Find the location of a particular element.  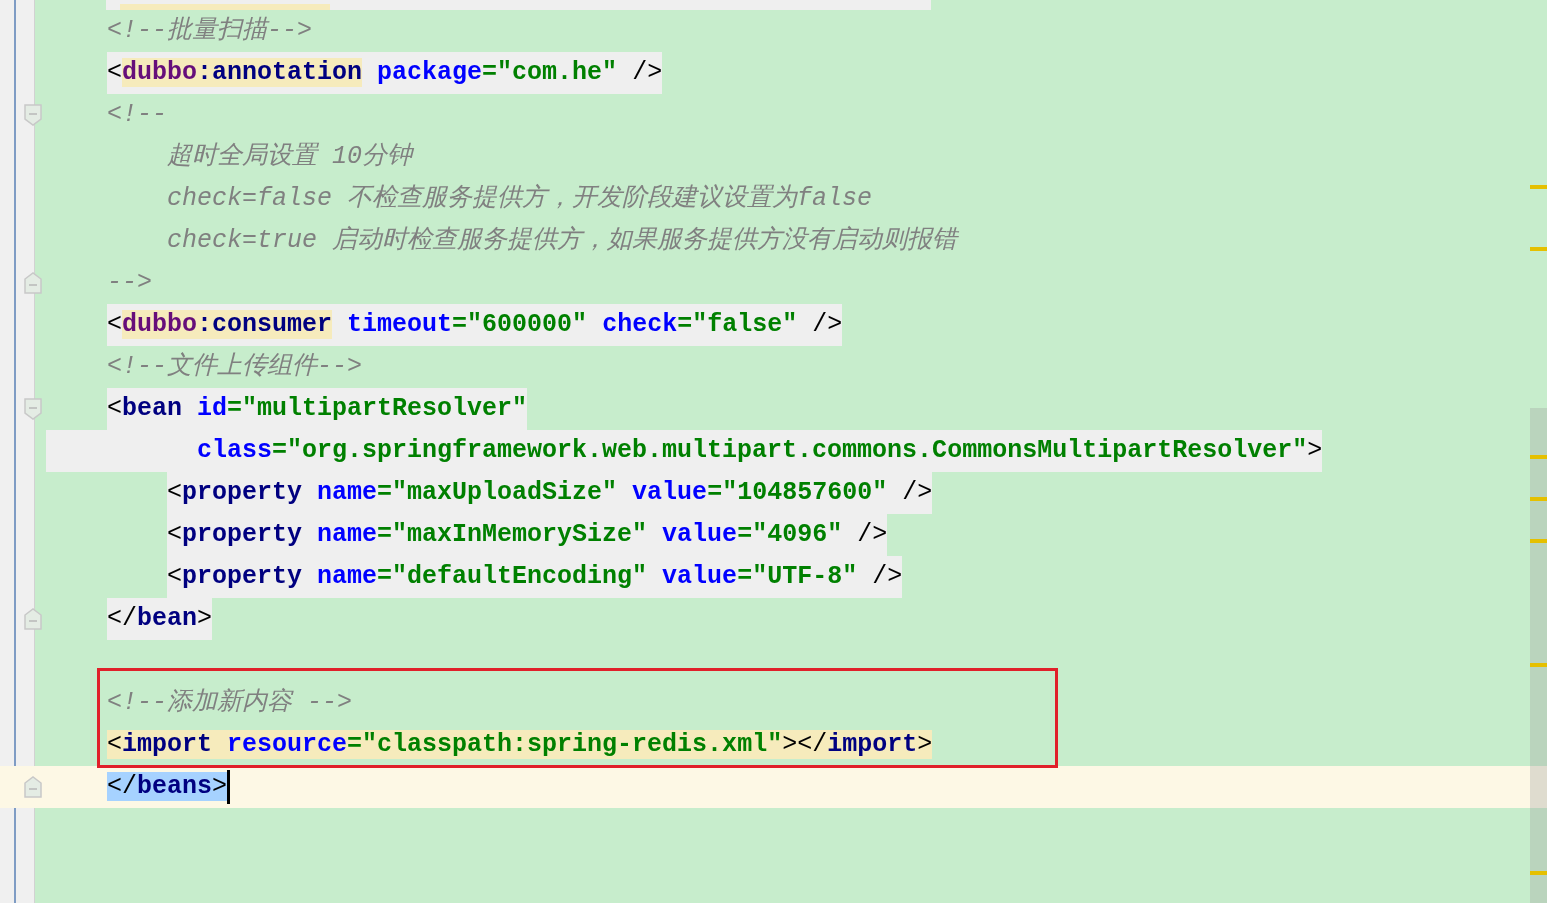

code-line: <!--文件上传组件--> is located at coordinates (235, 367).